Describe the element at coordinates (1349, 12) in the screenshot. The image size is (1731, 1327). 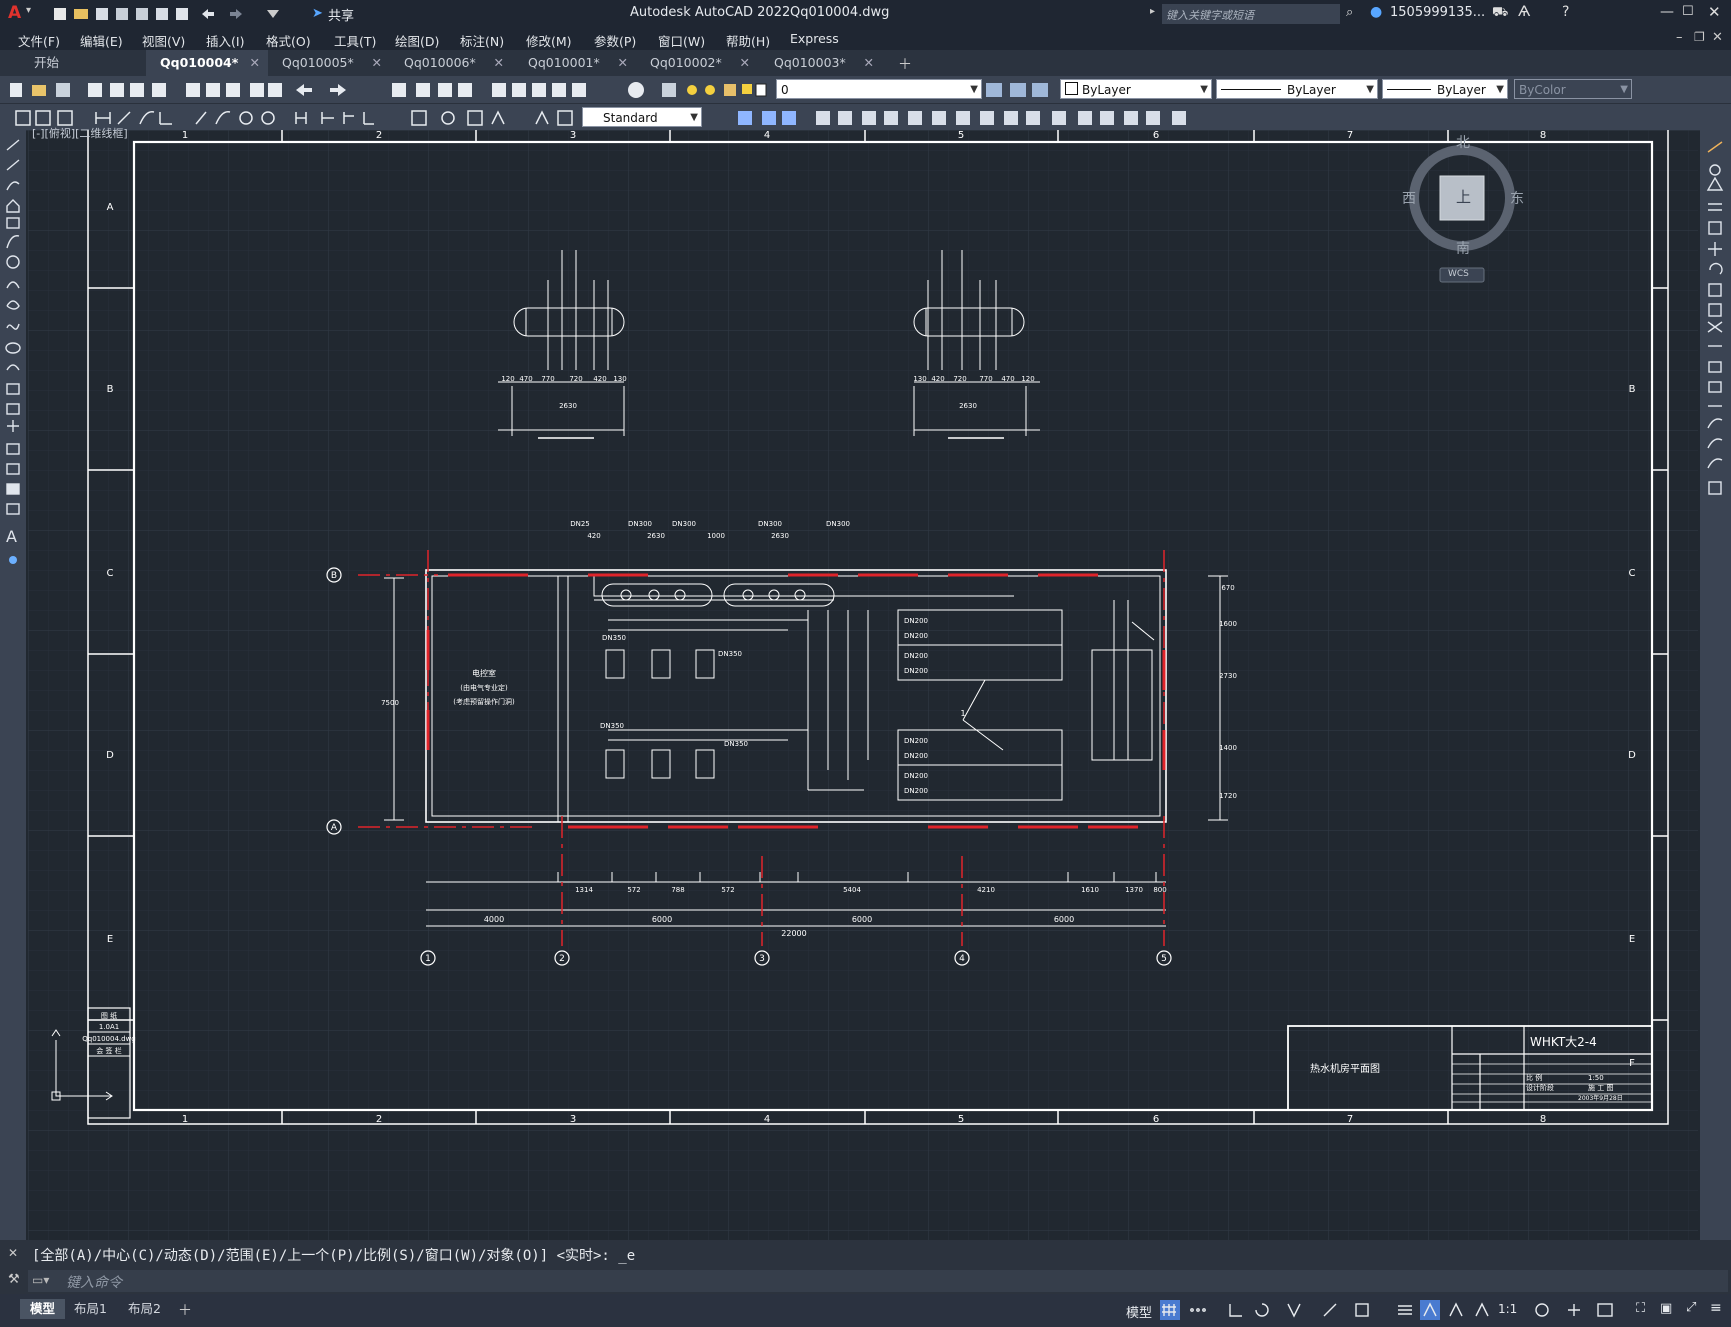
I see `search-icon: ⌕` at that location.